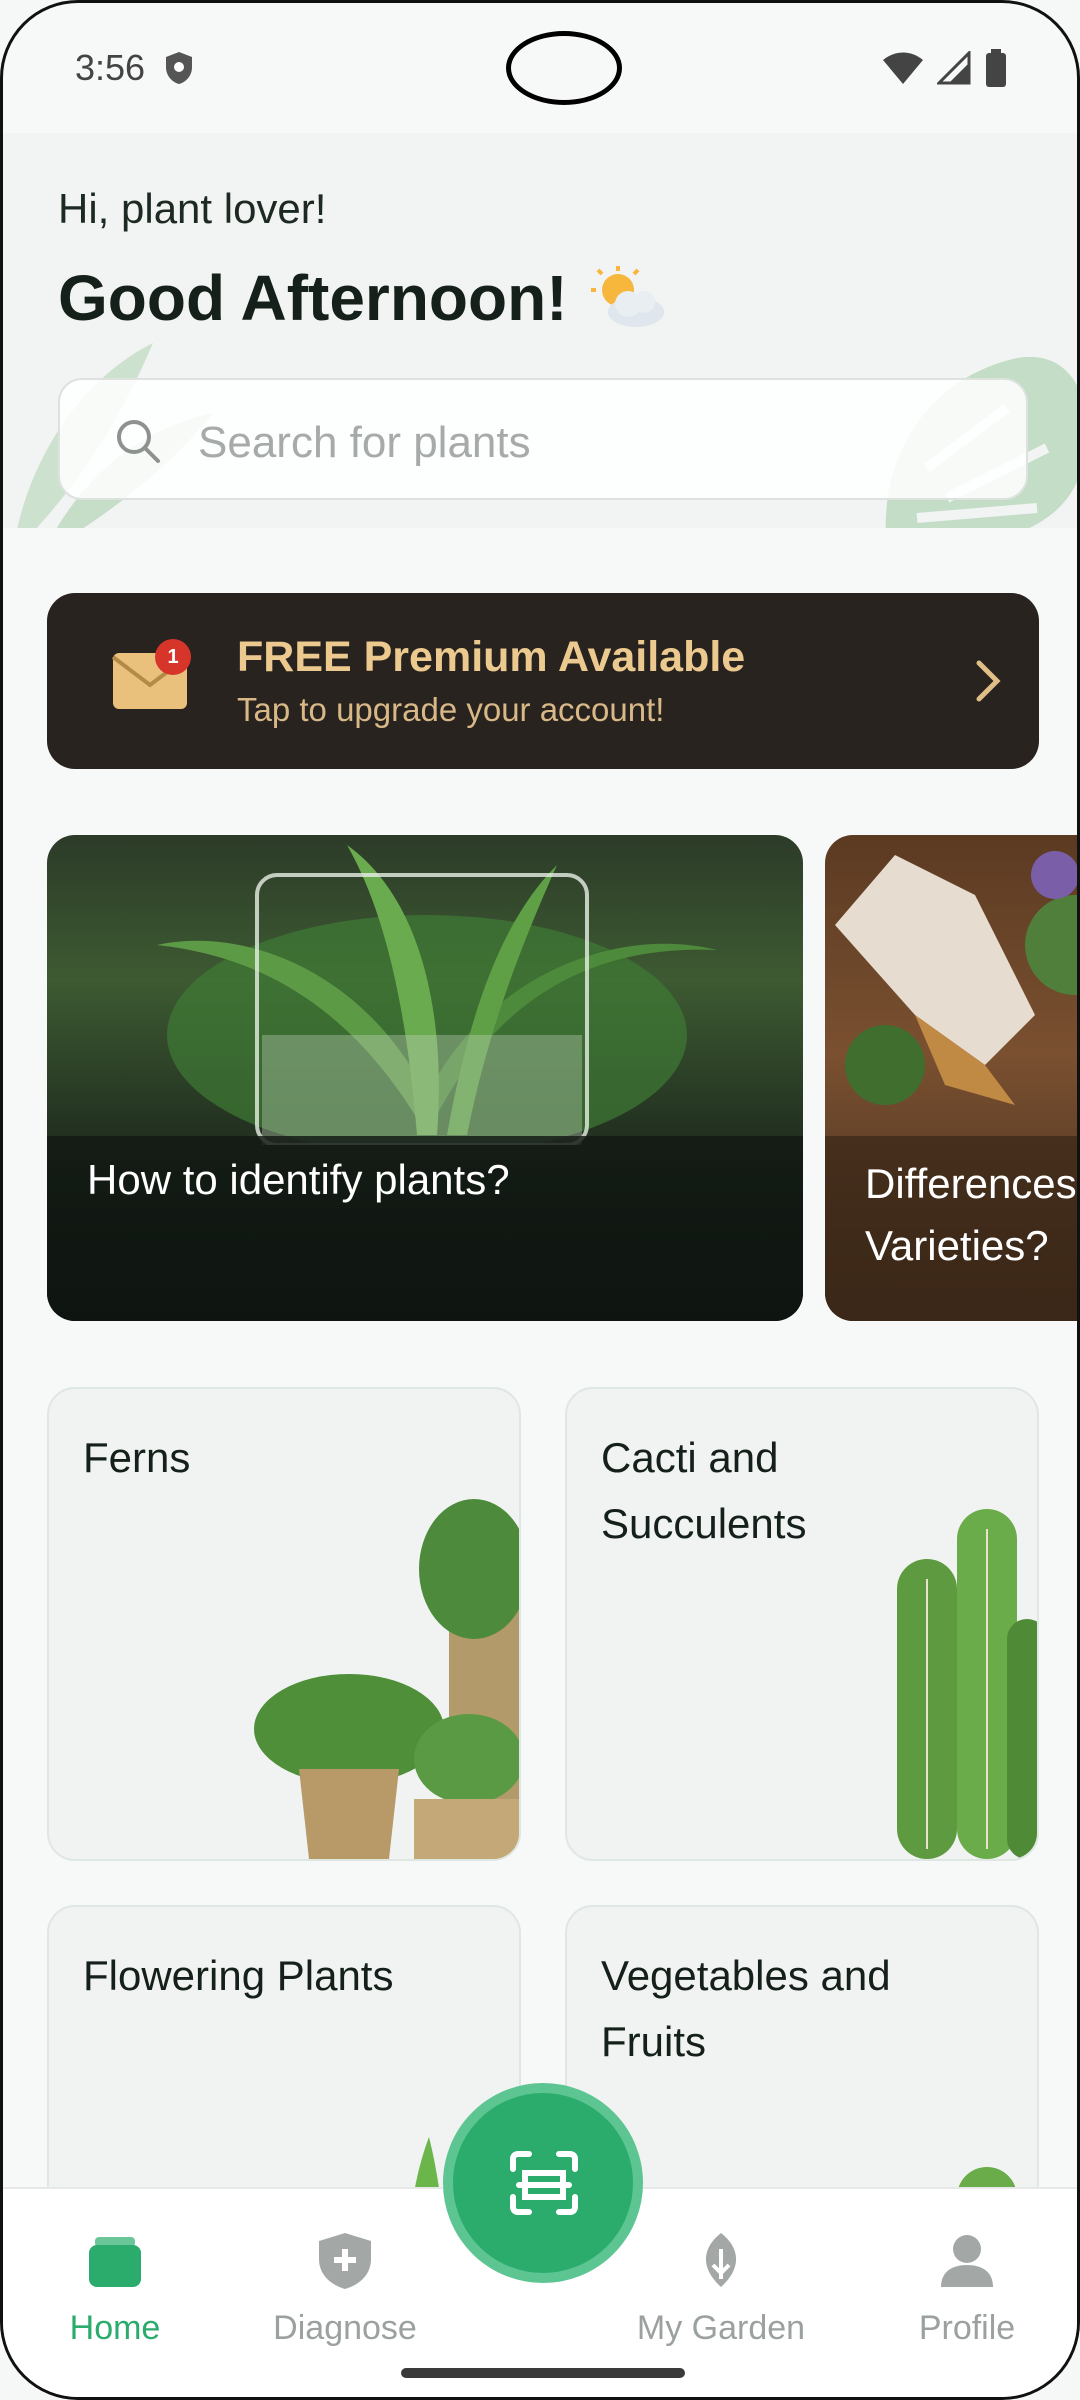 The height and width of the screenshot is (2400, 1080). Describe the element at coordinates (564, 68) in the screenshot. I see `camera-cutout` at that location.